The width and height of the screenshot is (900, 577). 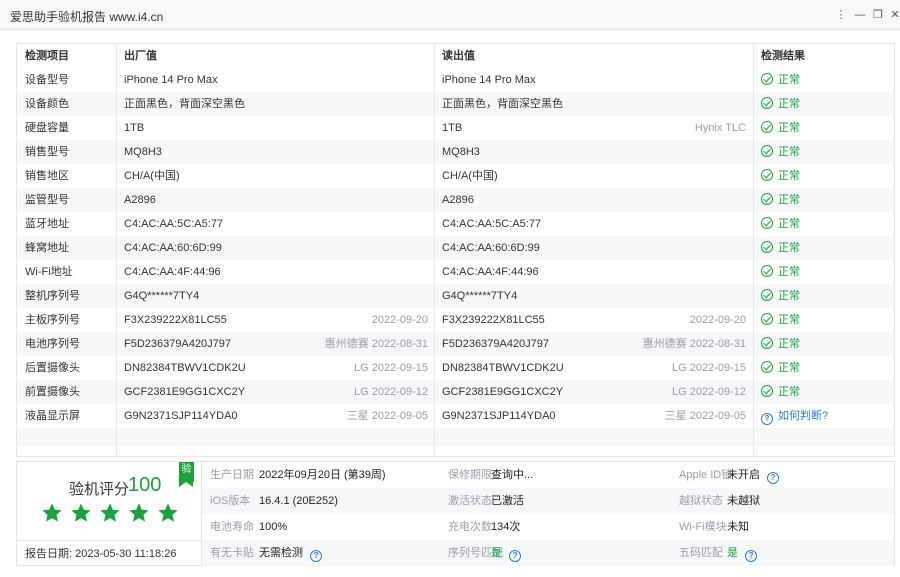 What do you see at coordinates (387, 416) in the screenshot?
I see `factory-note: 三星 2022-09-05` at bounding box center [387, 416].